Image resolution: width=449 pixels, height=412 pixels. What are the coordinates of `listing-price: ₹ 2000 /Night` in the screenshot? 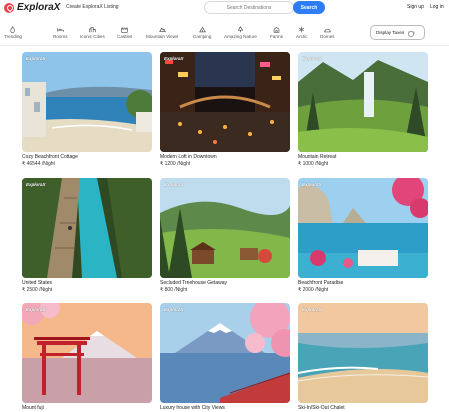 It's located at (313, 290).